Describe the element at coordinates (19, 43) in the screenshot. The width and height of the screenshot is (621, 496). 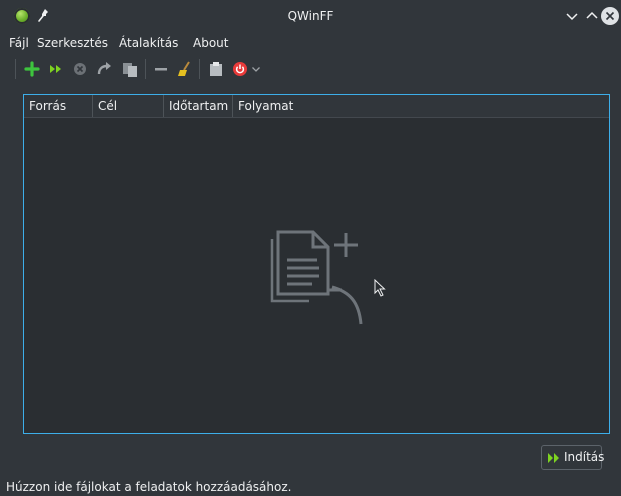
I see `menu-file: Fájl` at that location.